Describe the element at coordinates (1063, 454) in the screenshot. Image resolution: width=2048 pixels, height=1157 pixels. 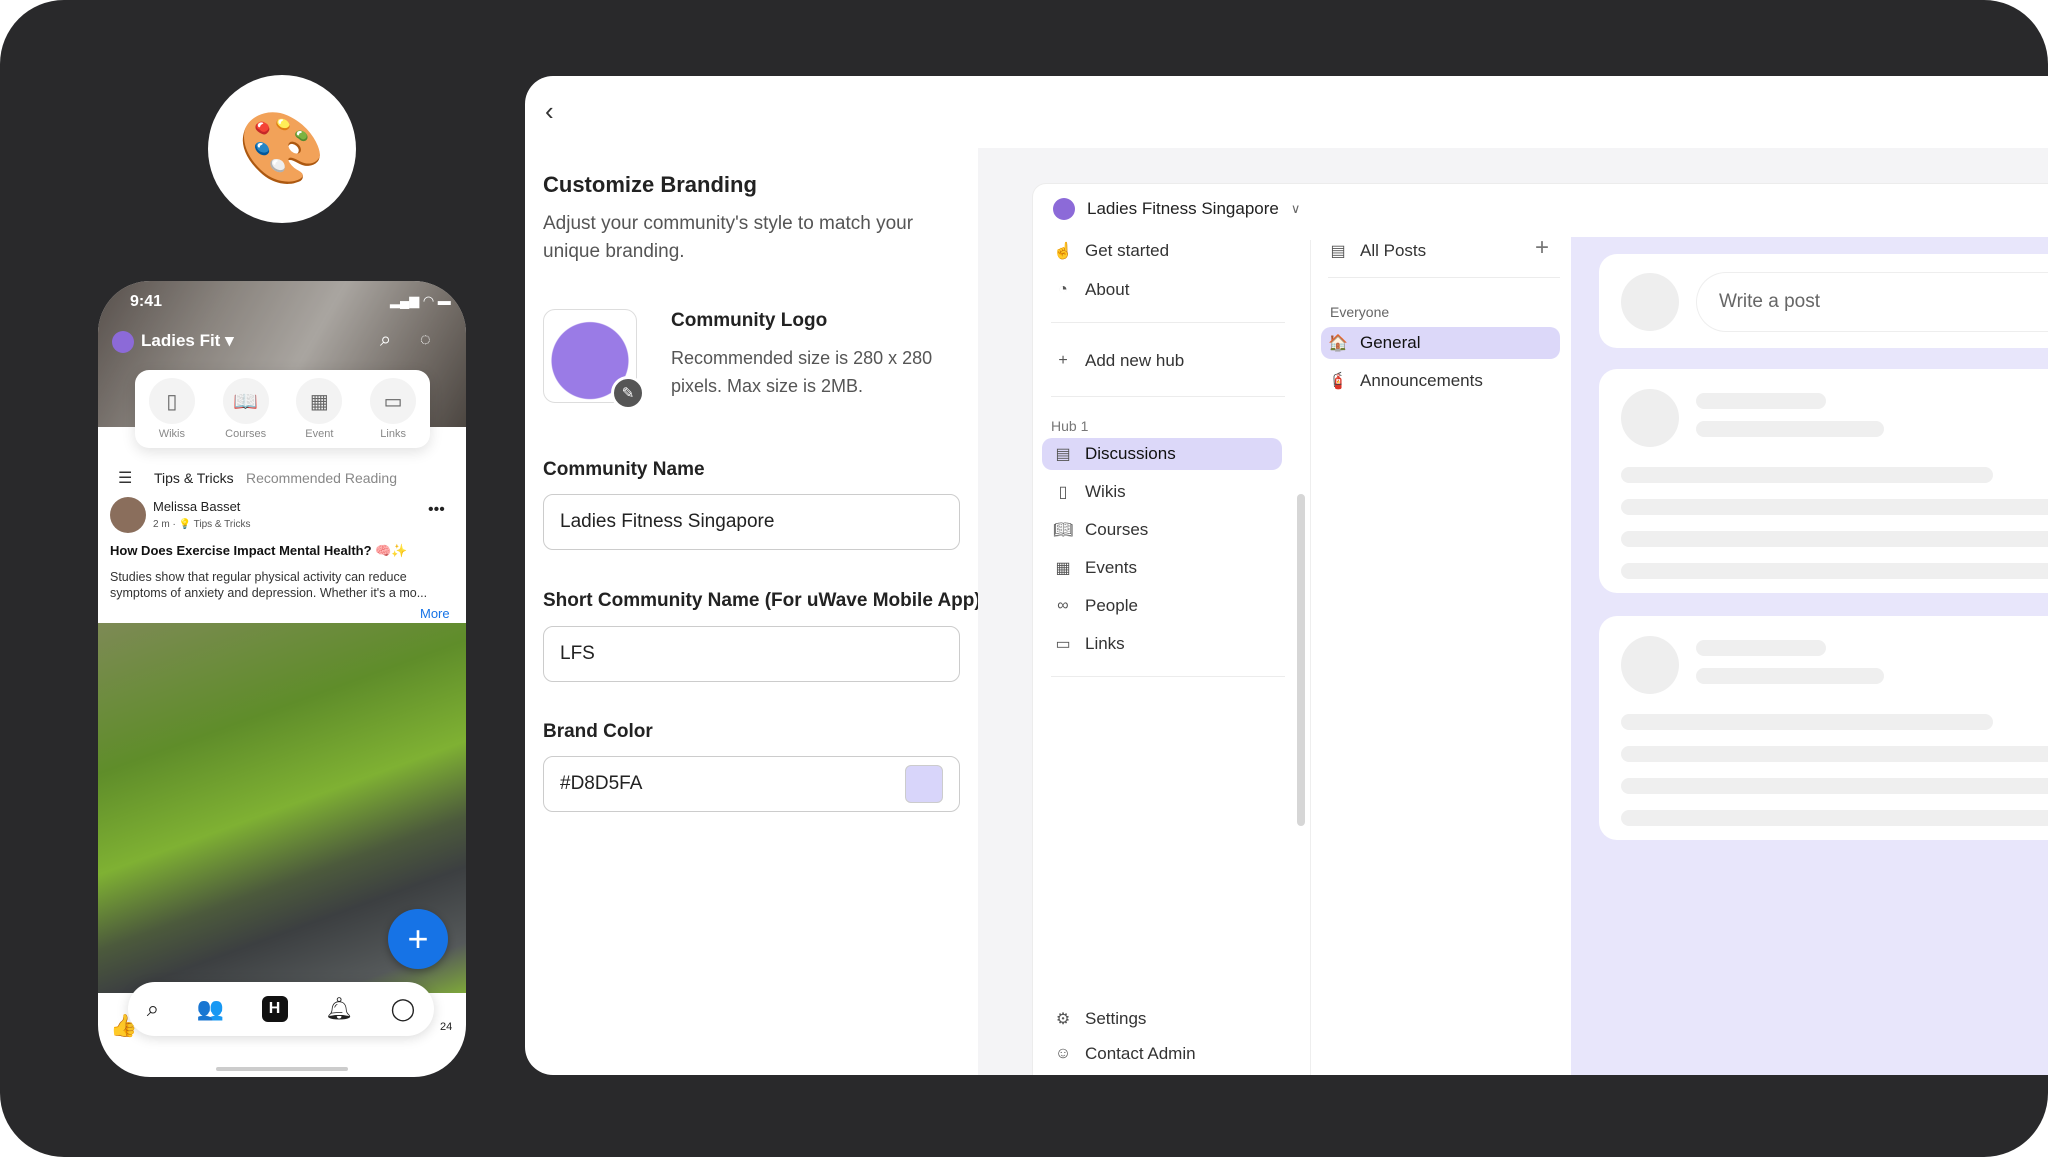
I see `document-icon: ▤` at that location.